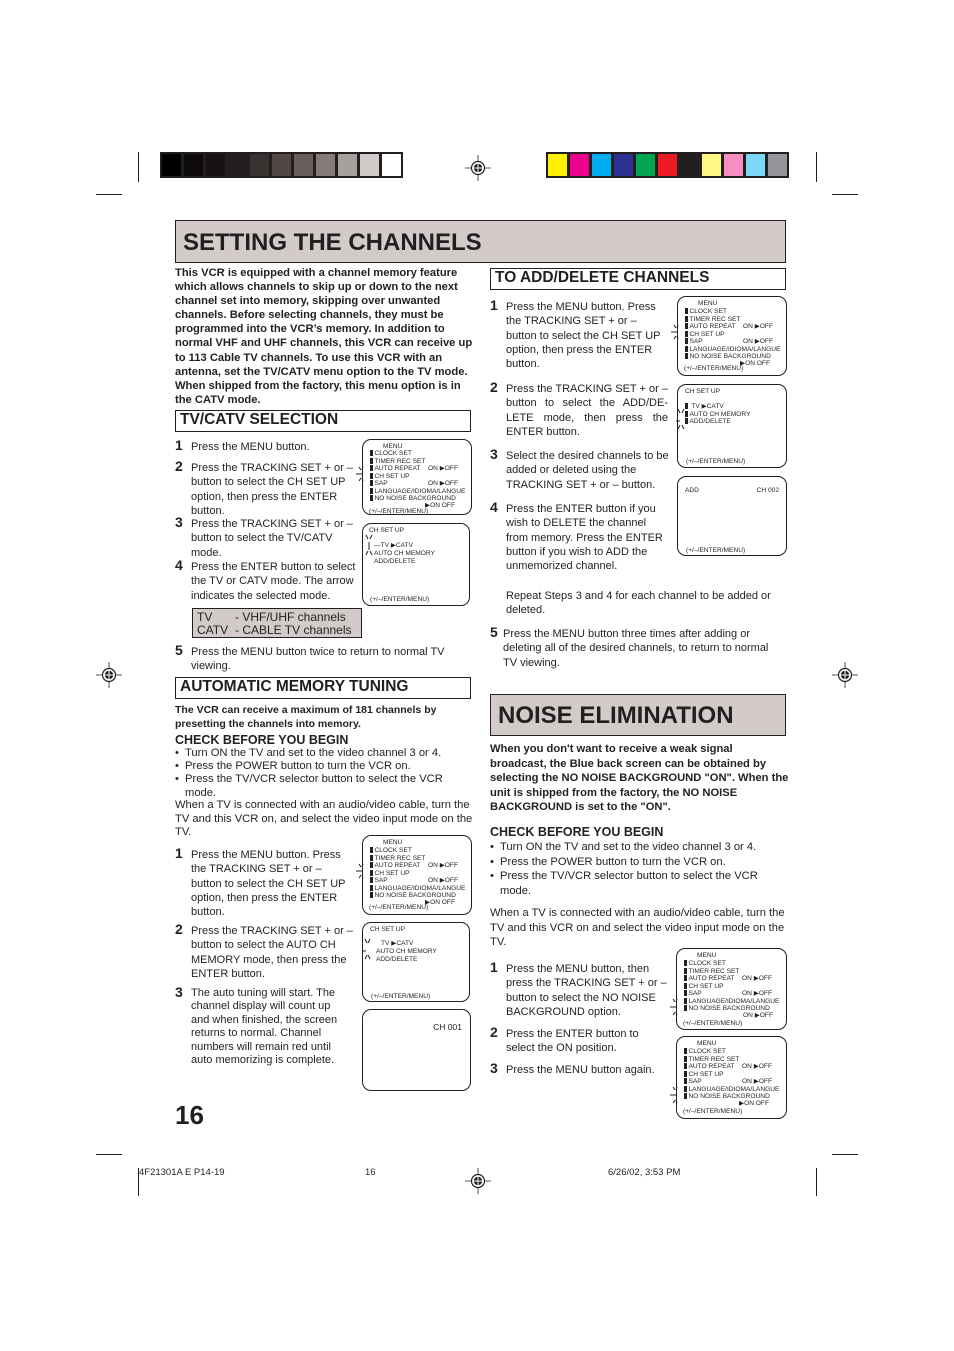 Image resolution: width=954 pixels, height=1351 pixels. I want to click on osd-item-selected: AUTO CH MEMORY, so click(406, 951).